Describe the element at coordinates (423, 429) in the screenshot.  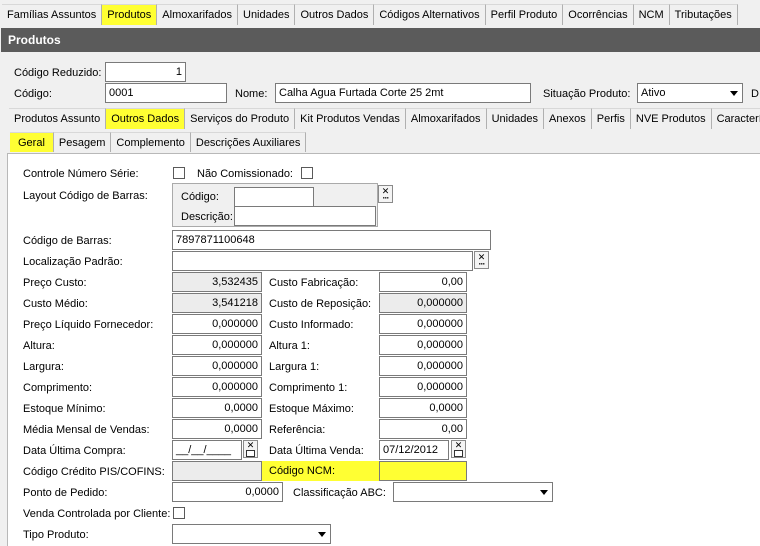
I see `referencia-input: 0,00` at that location.